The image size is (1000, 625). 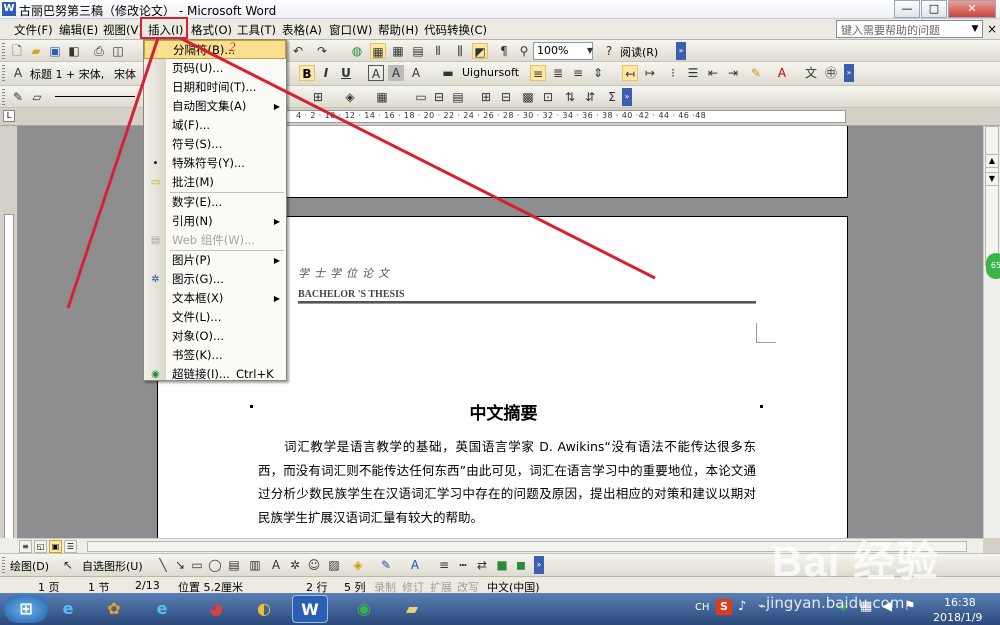 I want to click on style-select: 标题 1 + 宋体,, so click(x=67, y=74).